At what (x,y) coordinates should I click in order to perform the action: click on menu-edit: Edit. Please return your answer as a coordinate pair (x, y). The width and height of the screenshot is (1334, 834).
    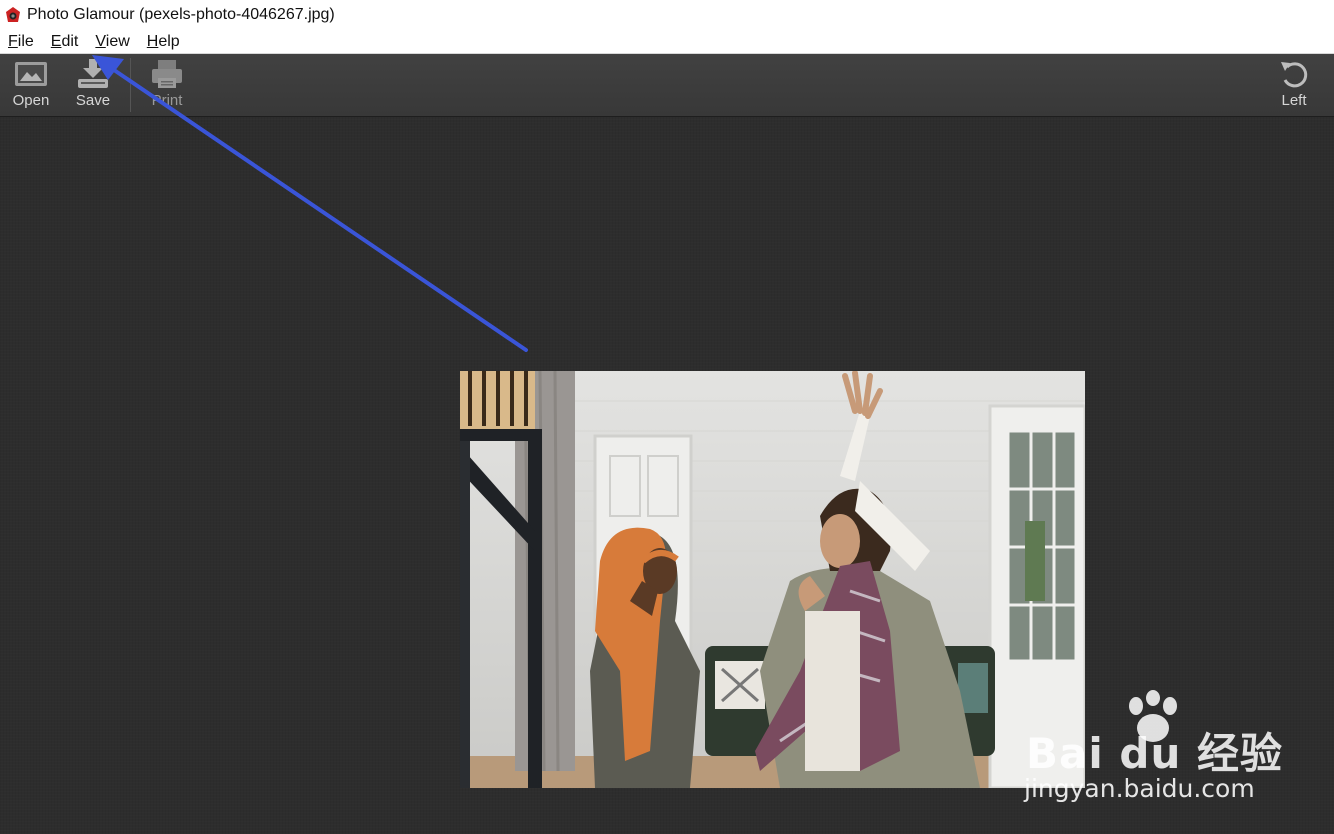
    Looking at the image, I should click on (65, 42).